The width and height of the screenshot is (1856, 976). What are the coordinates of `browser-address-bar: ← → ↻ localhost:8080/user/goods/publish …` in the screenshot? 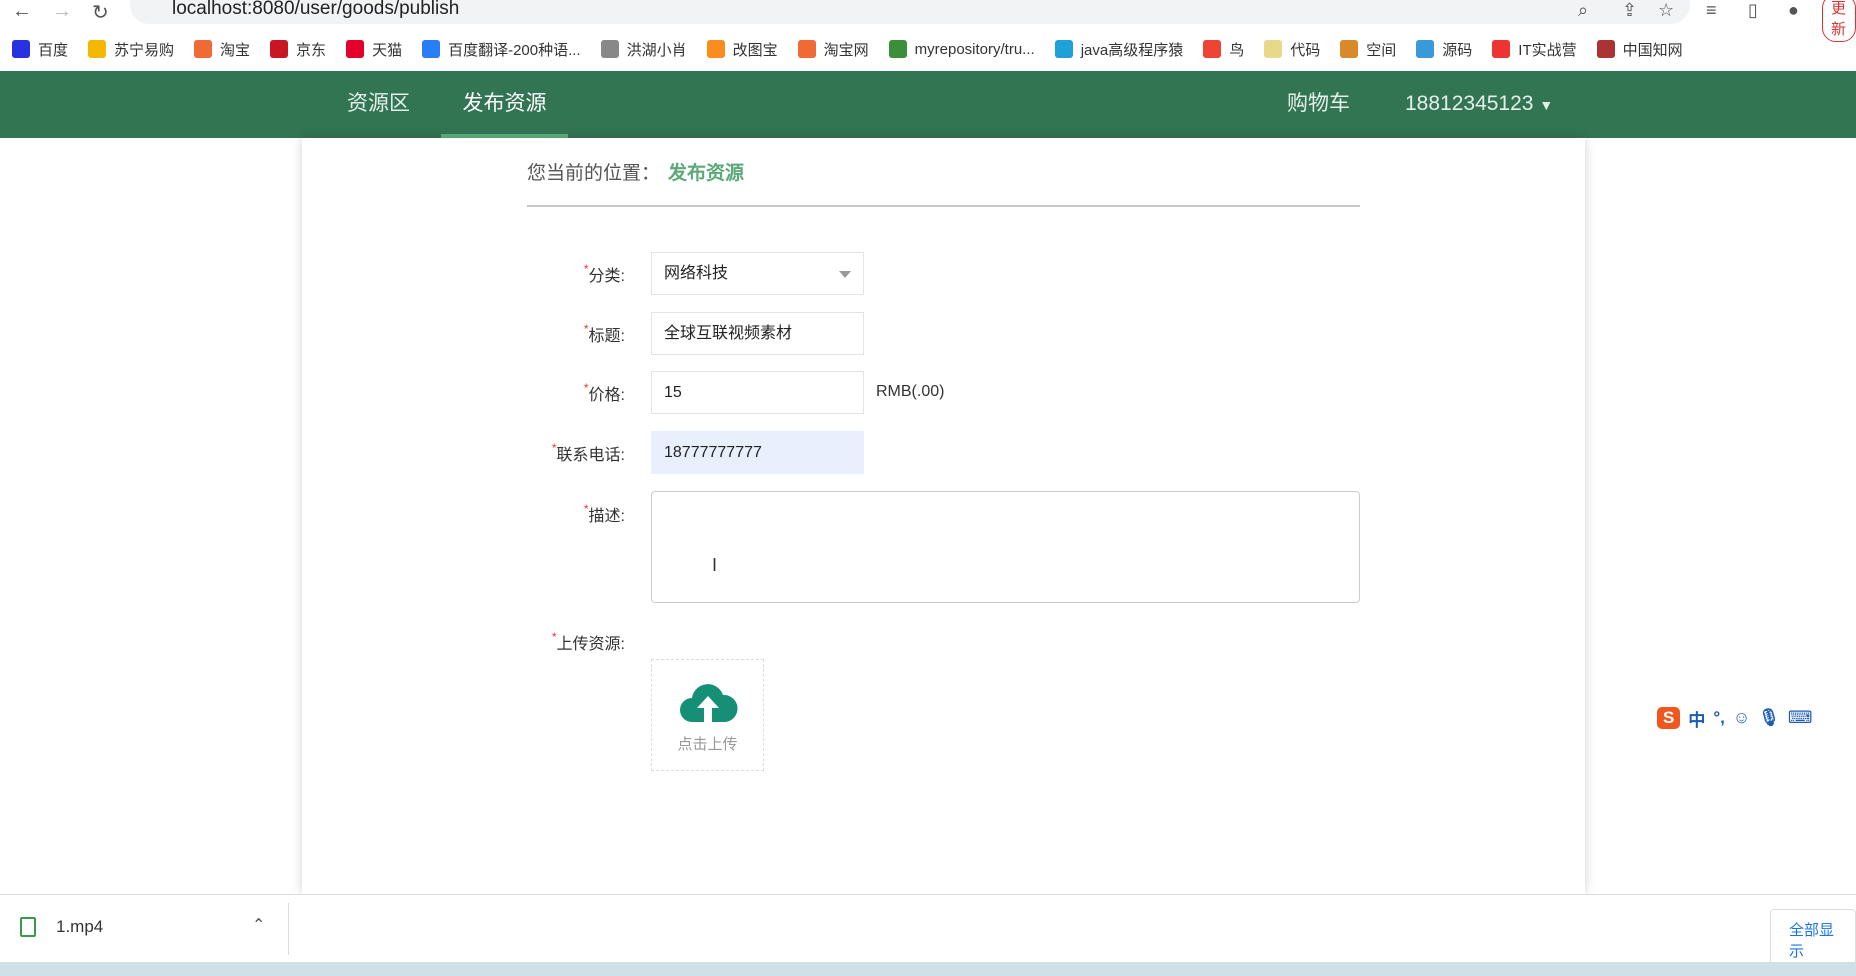 It's located at (928, 21).